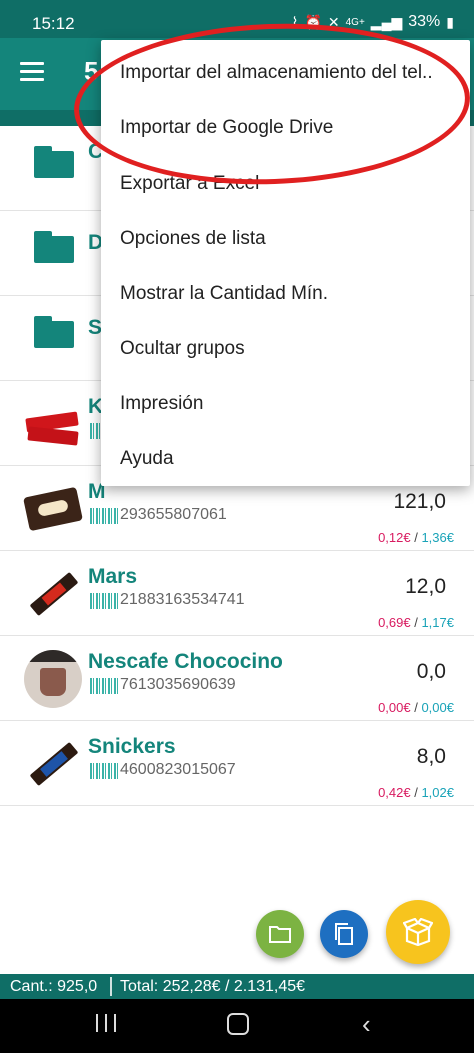 The image size is (474, 1053). I want to click on summary-total: Total: 252,28€ / 2.131,45€, so click(213, 986).